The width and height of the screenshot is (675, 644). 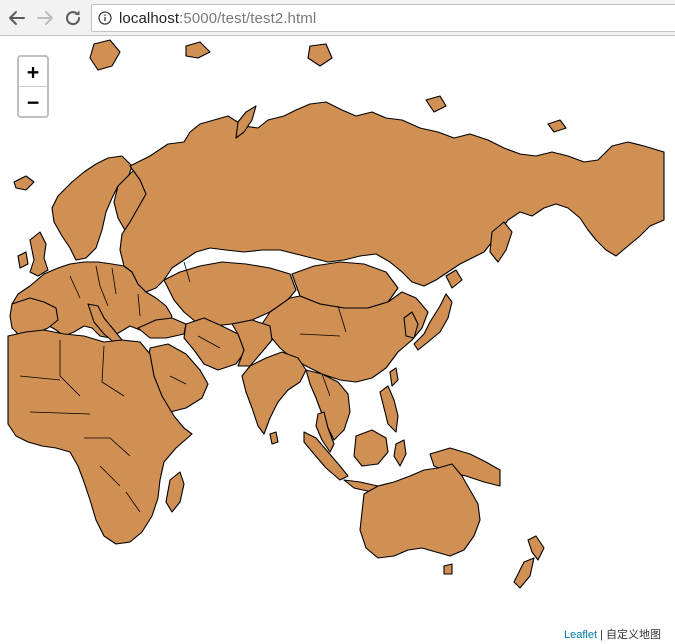 I want to click on zoom-out-button: −, so click(x=33, y=101).